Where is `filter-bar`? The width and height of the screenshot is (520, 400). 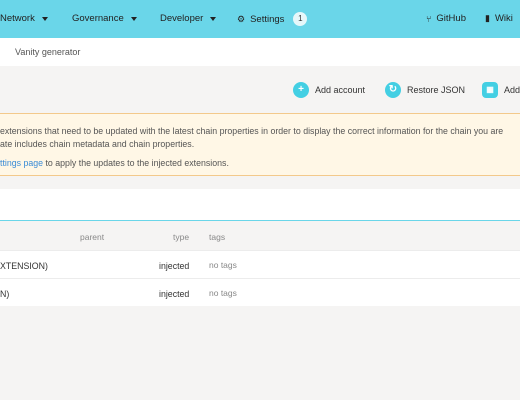 filter-bar is located at coordinates (260, 205).